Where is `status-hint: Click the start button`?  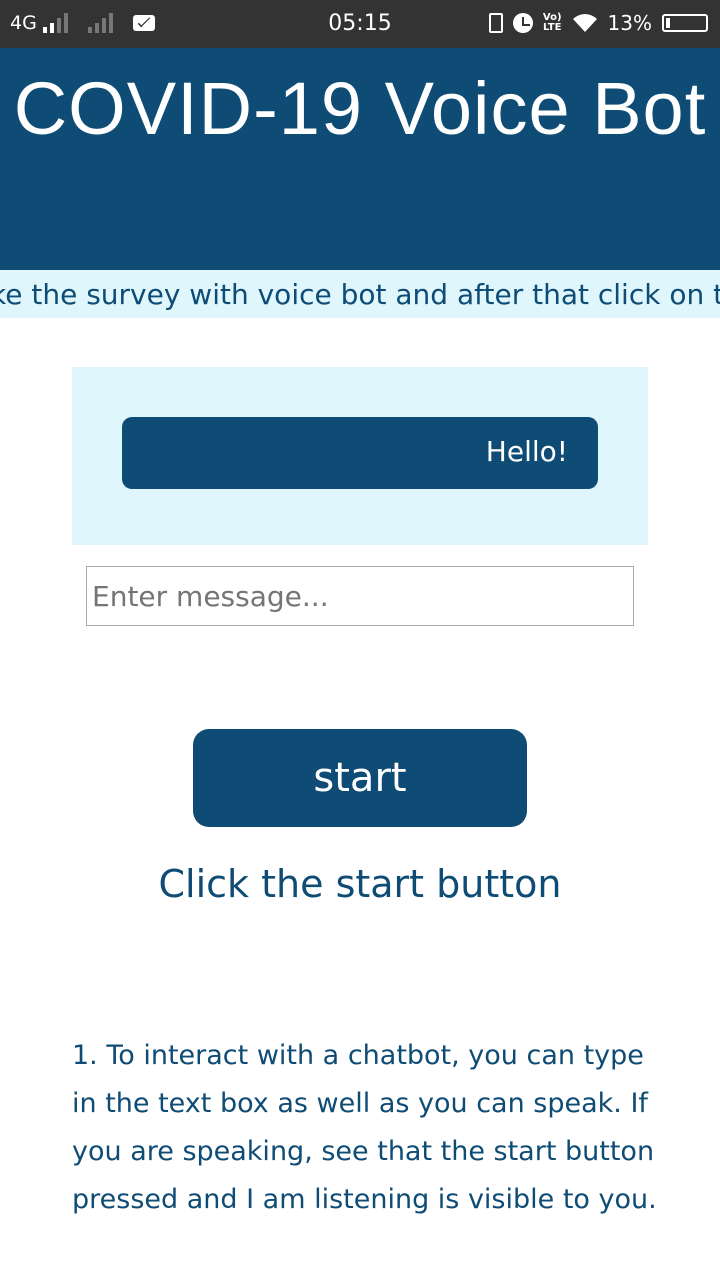
status-hint: Click the start button is located at coordinates (360, 884).